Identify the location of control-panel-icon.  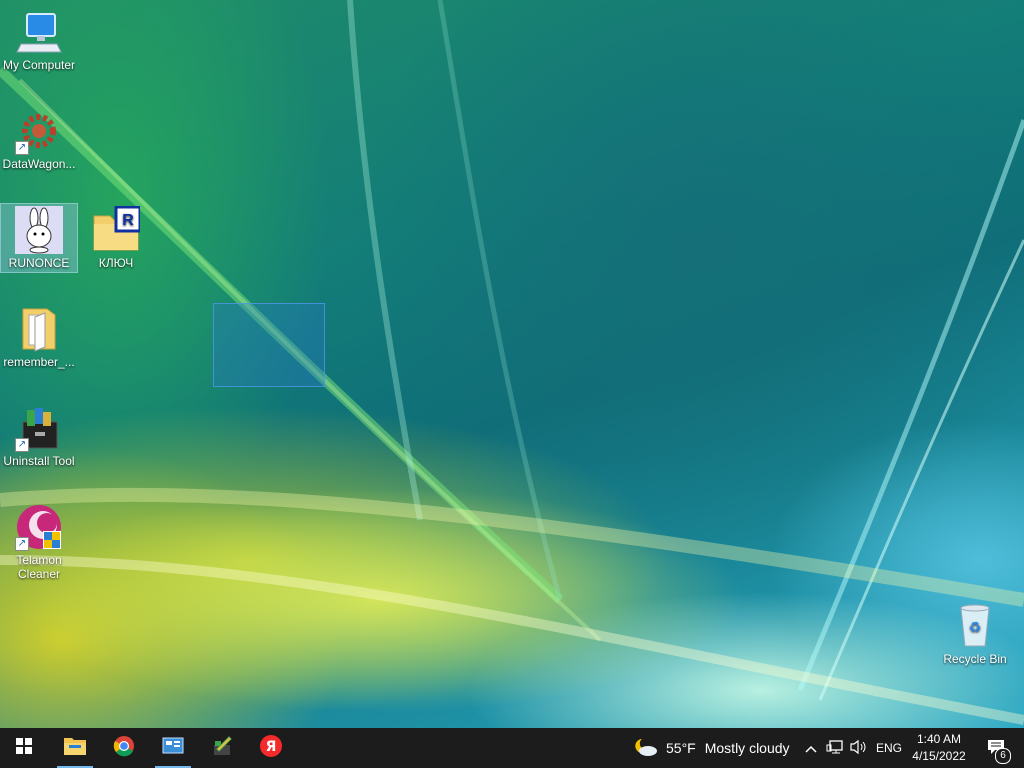
(173, 748).